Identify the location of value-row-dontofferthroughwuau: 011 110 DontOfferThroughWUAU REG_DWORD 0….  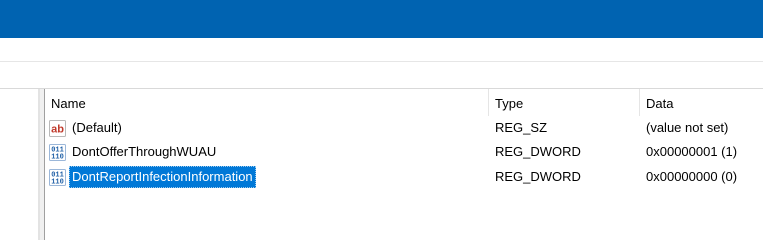
(404, 153).